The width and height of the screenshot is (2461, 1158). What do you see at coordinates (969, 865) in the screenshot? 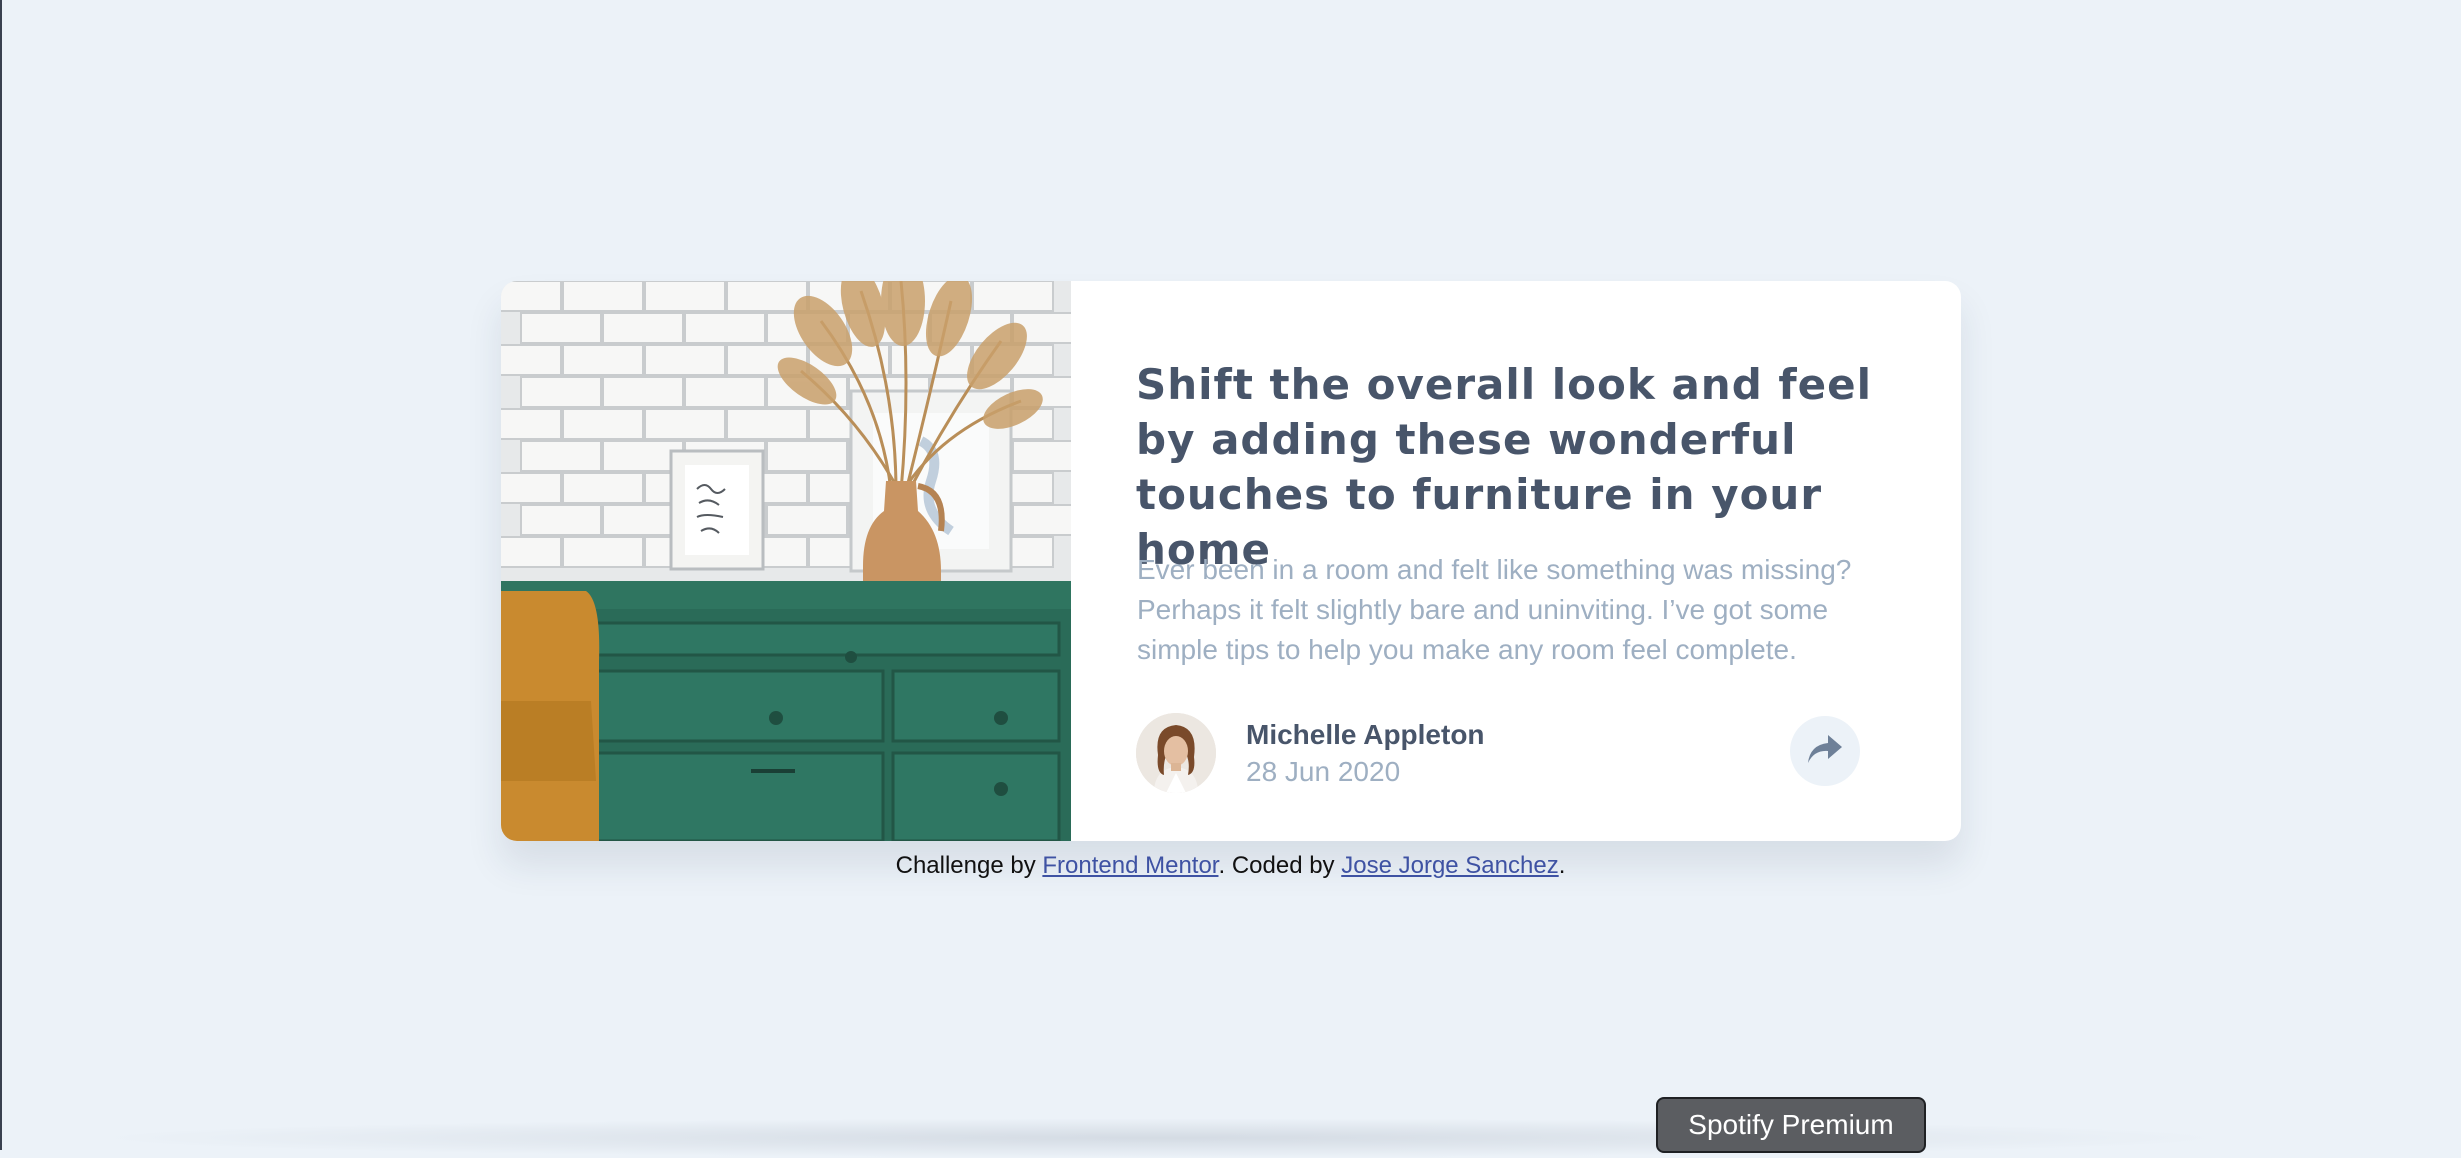
I see `attribution-prefix: Challenge by` at bounding box center [969, 865].